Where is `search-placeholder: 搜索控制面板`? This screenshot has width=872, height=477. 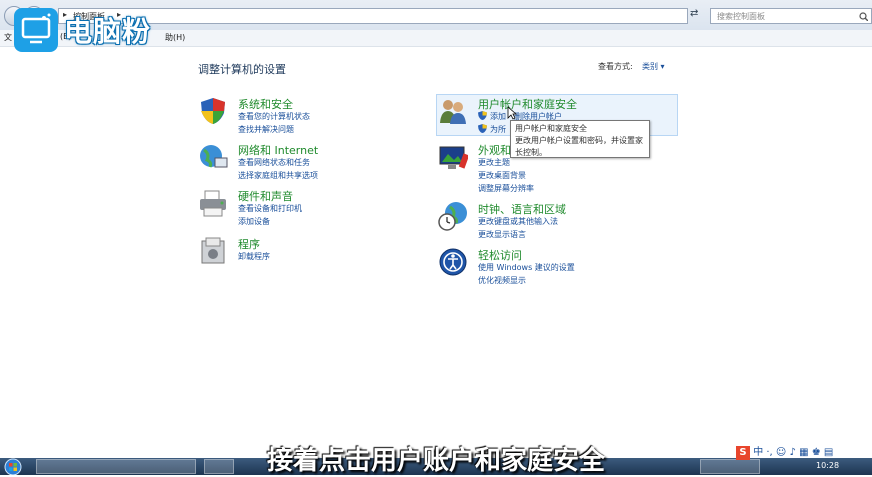 search-placeholder: 搜索控制面板 is located at coordinates (741, 16).